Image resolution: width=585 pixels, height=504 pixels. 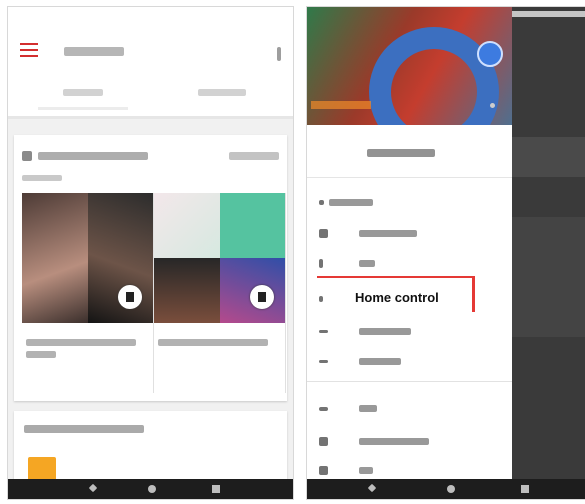 I want to click on drawer-divider, so click(x=409, y=381).